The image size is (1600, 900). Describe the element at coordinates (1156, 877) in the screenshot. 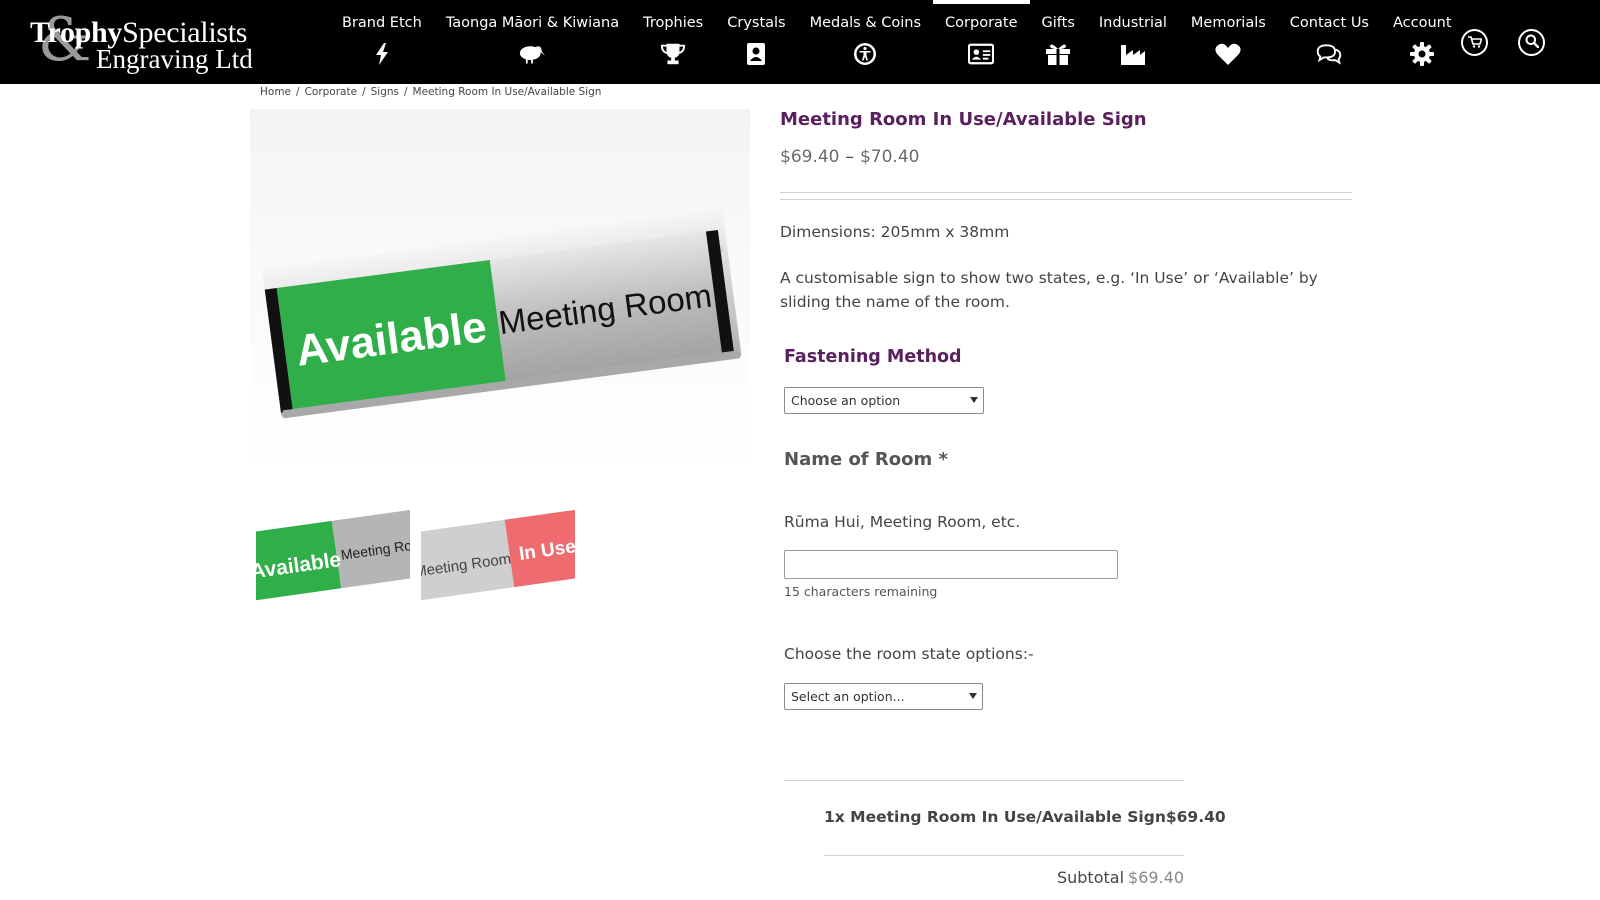

I see `subtotal-value: $69.40` at that location.